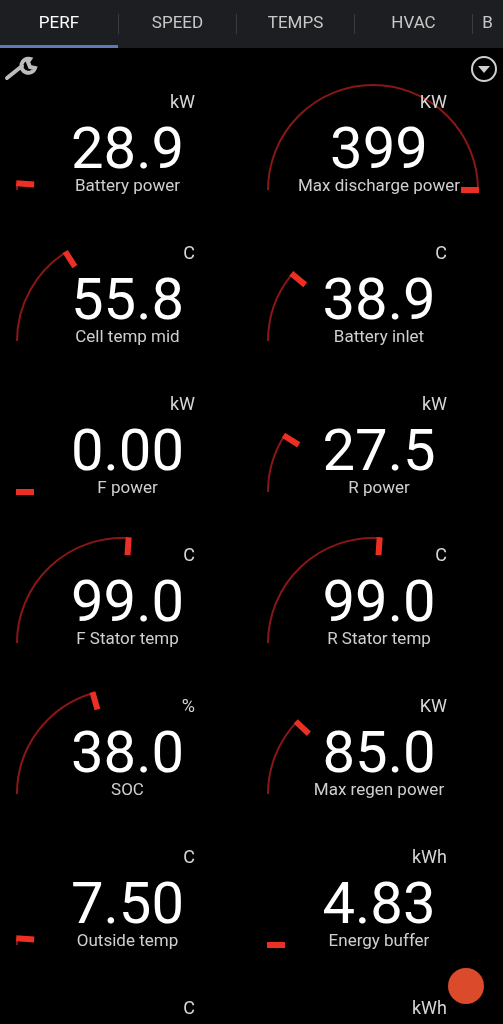  What do you see at coordinates (484, 69) in the screenshot?
I see `dropdown-icon` at bounding box center [484, 69].